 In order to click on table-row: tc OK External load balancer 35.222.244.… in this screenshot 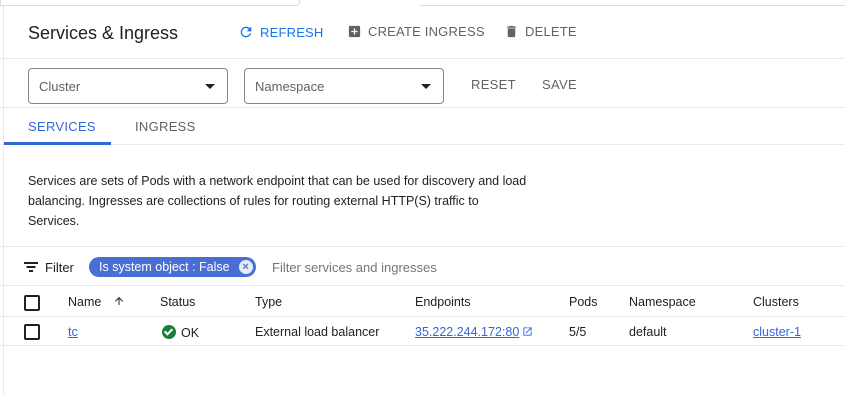, I will do `click(422, 331)`.